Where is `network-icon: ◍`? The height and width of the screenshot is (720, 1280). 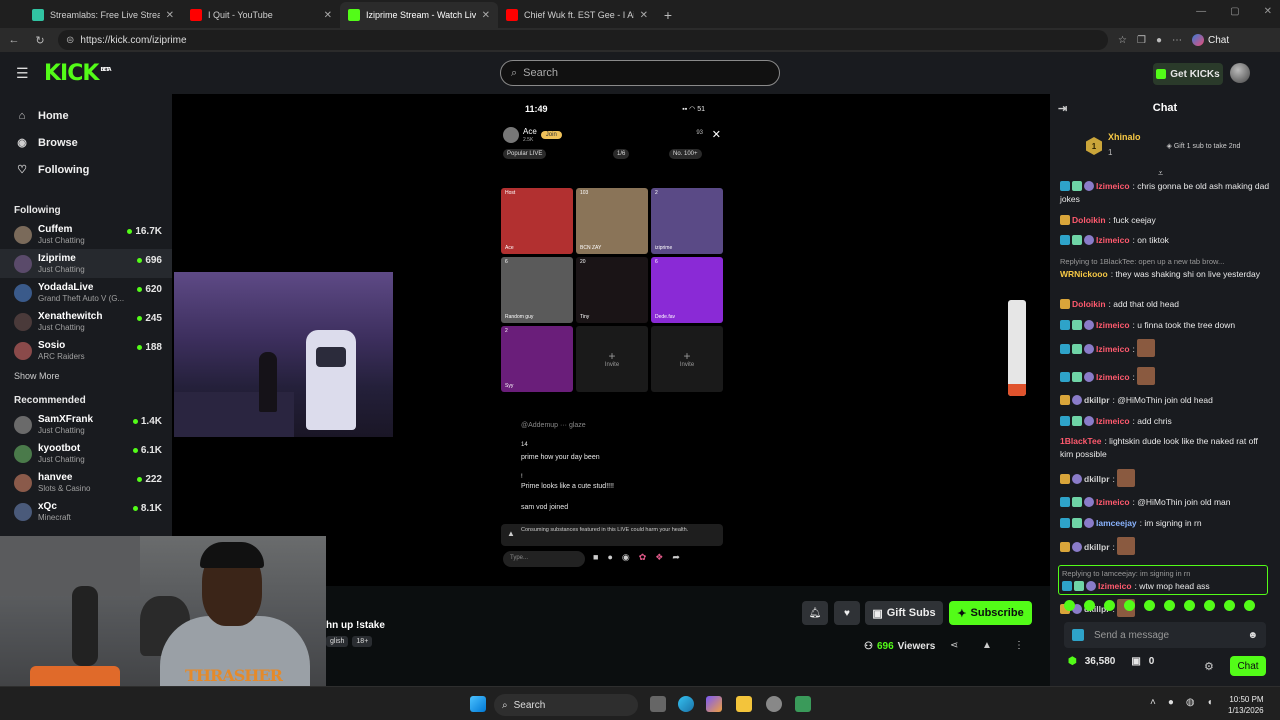
network-icon: ◍ is located at coordinates (1190, 702).